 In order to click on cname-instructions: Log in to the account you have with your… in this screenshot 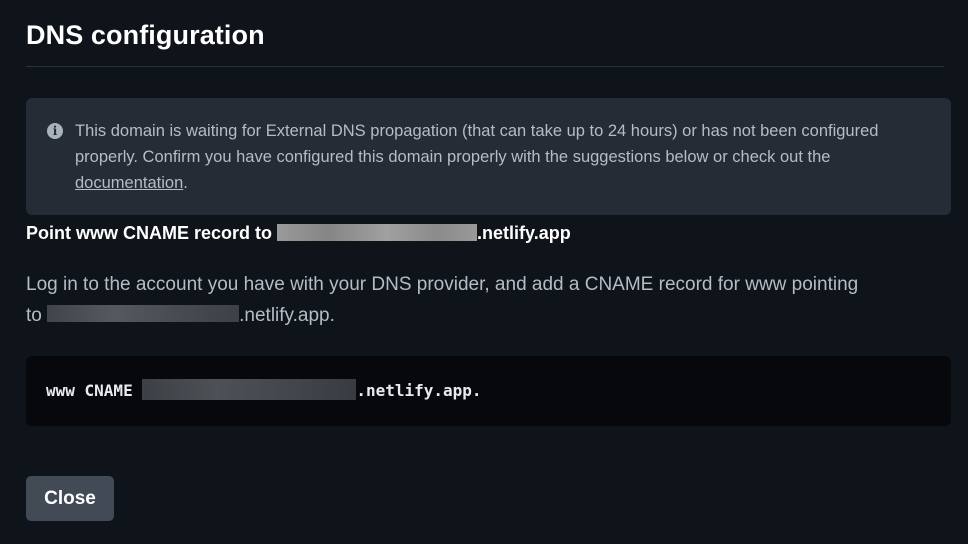, I will do `click(451, 300)`.